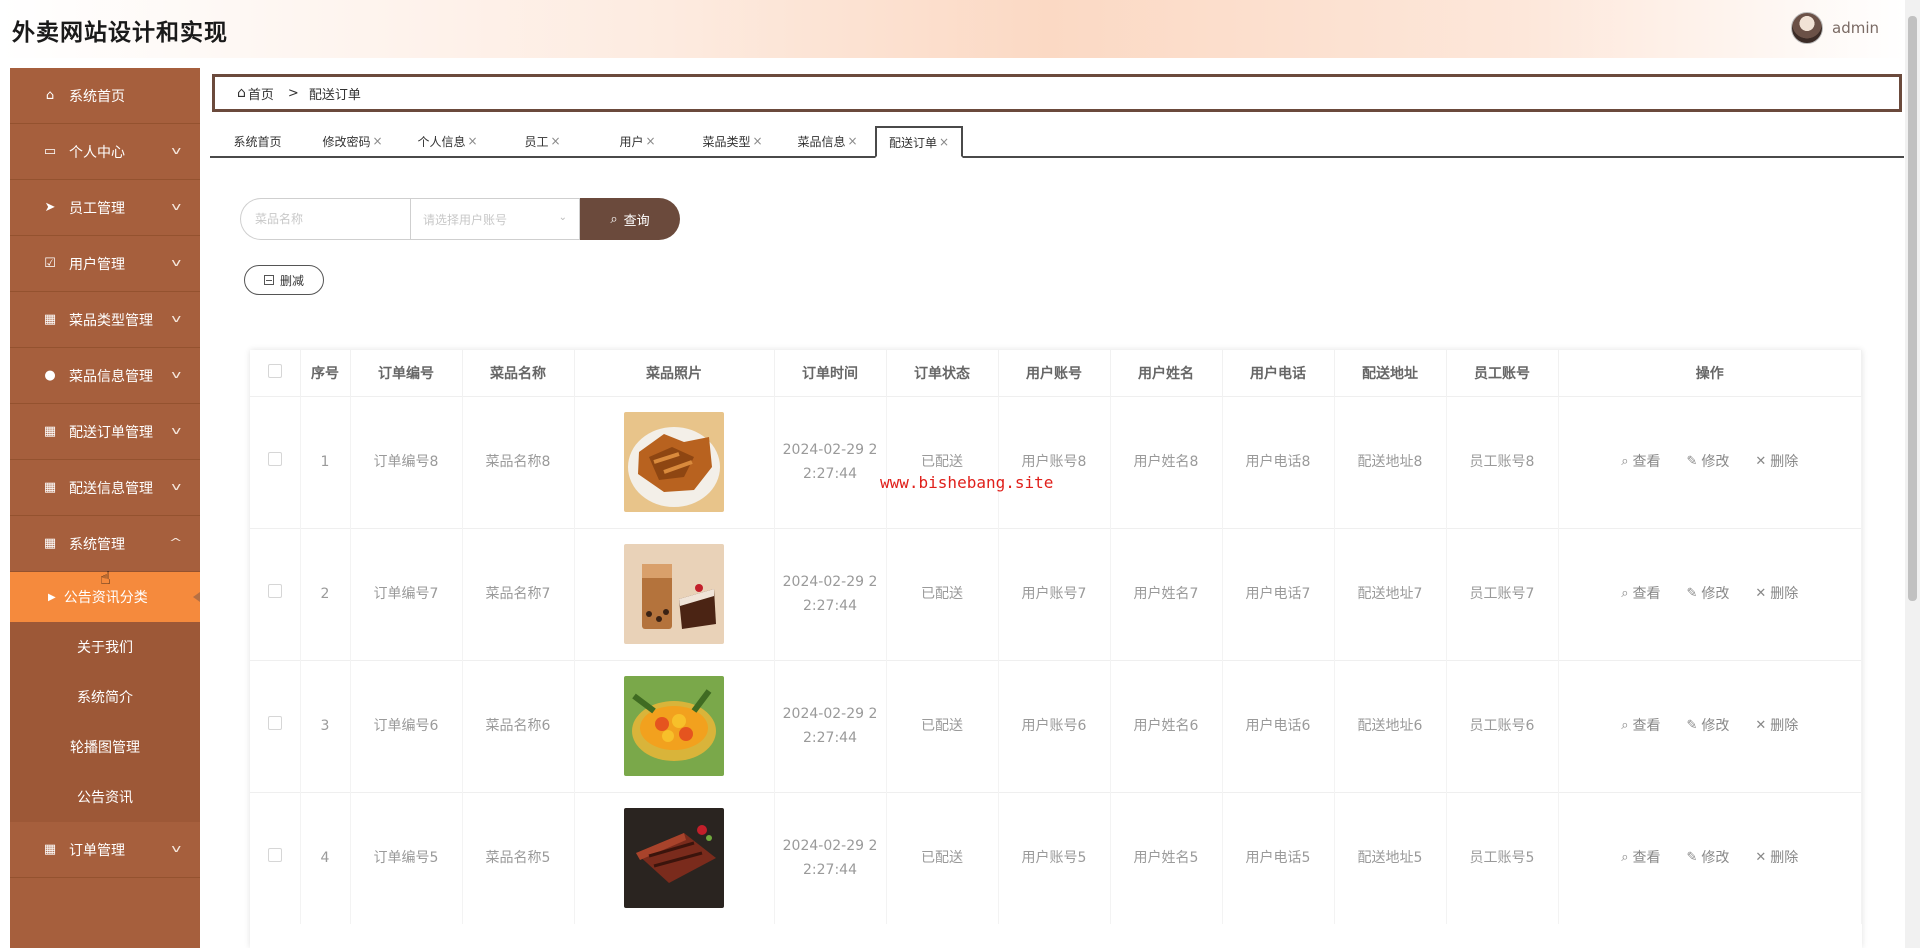 This screenshot has height=948, width=1920. Describe the element at coordinates (542, 141) in the screenshot. I see `tab-staff: 员工 ×` at that location.